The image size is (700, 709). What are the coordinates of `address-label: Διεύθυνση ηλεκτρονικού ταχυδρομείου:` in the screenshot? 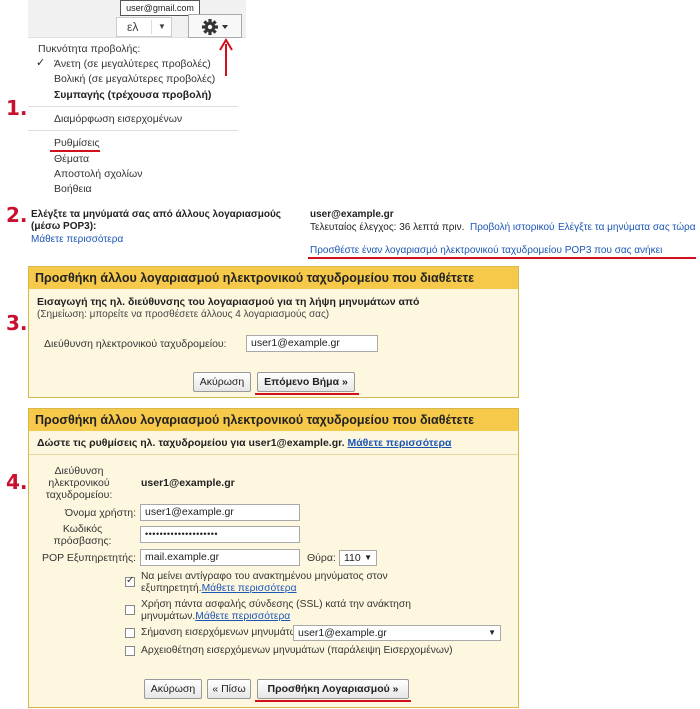 It's located at (79, 483).